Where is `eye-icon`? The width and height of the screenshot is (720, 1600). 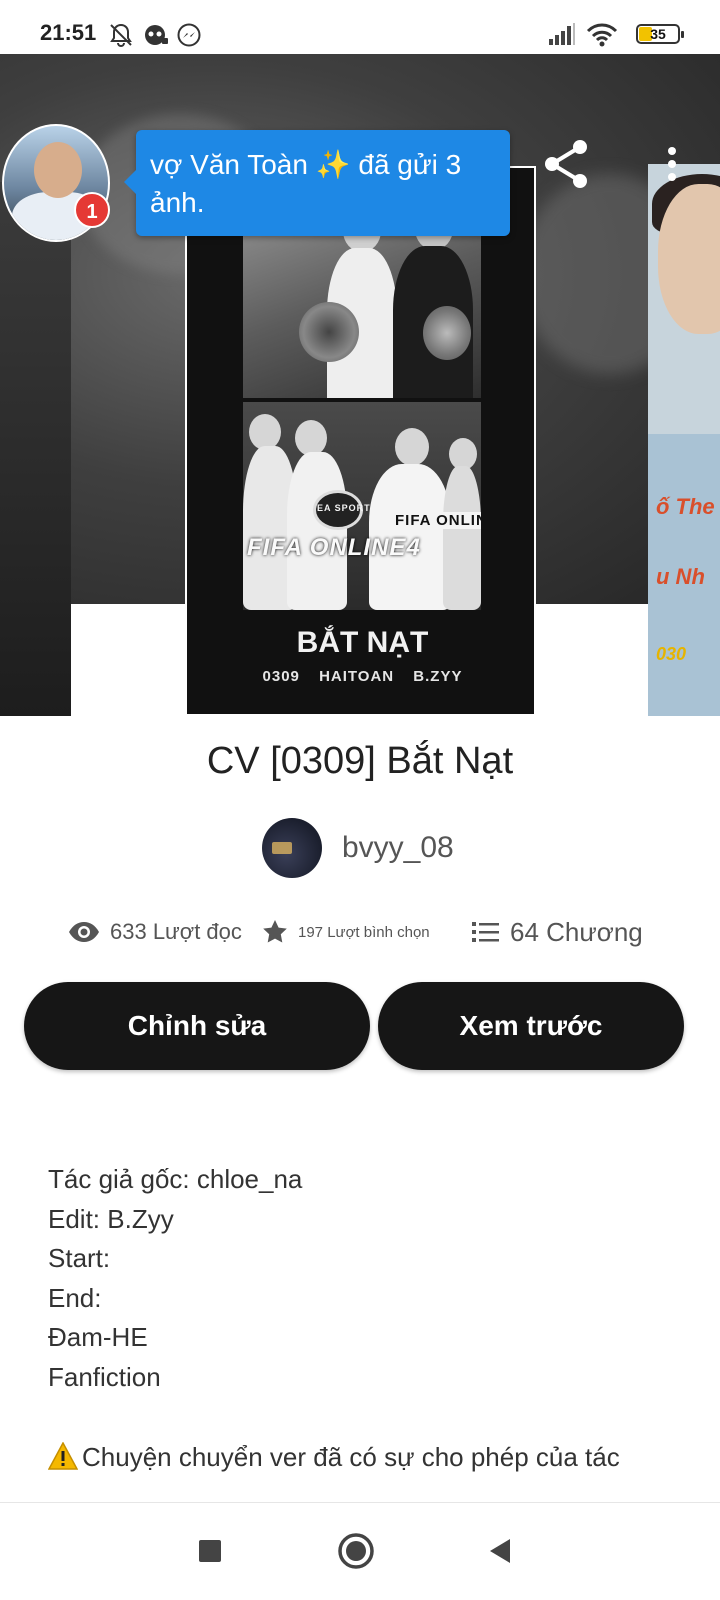
eye-icon is located at coordinates (84, 932).